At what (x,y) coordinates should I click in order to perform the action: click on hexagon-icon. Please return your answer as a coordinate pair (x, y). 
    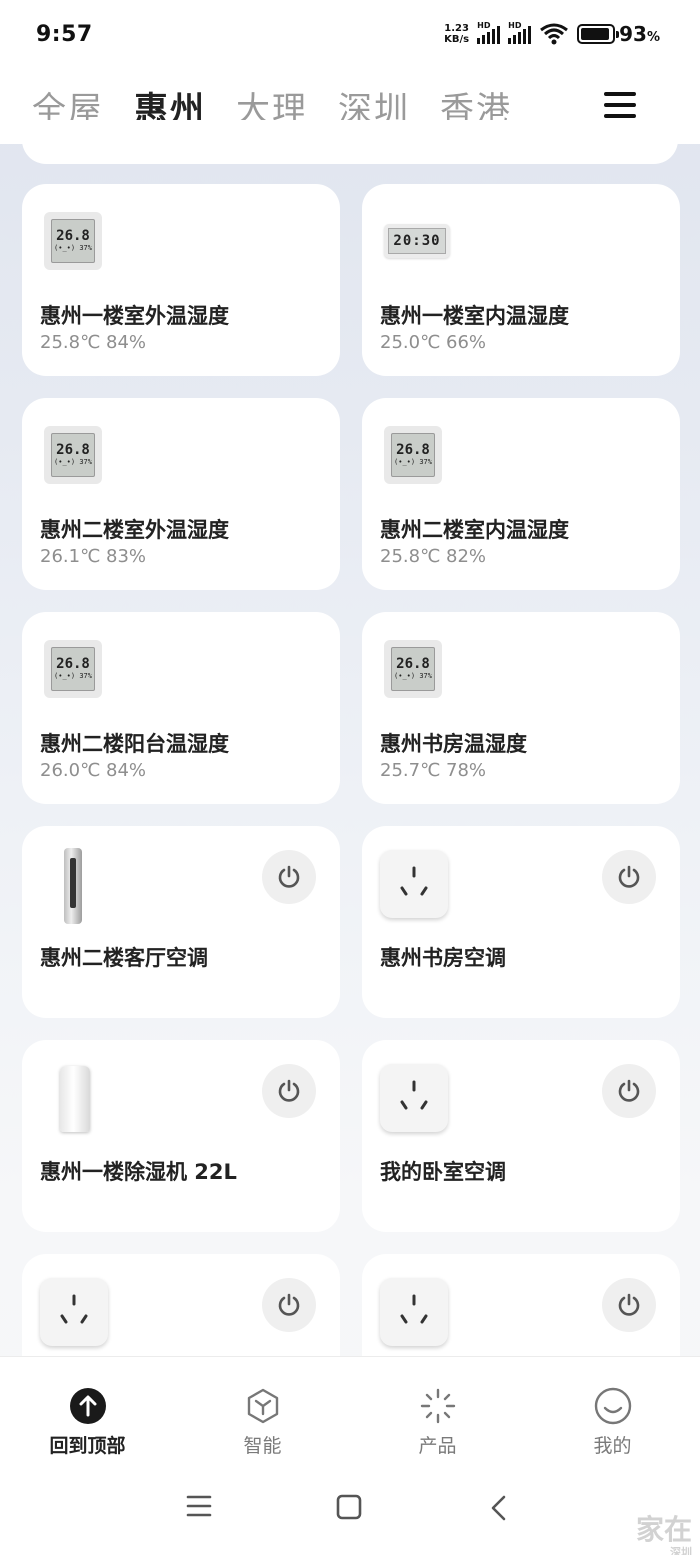
    Looking at the image, I should click on (263, 1406).